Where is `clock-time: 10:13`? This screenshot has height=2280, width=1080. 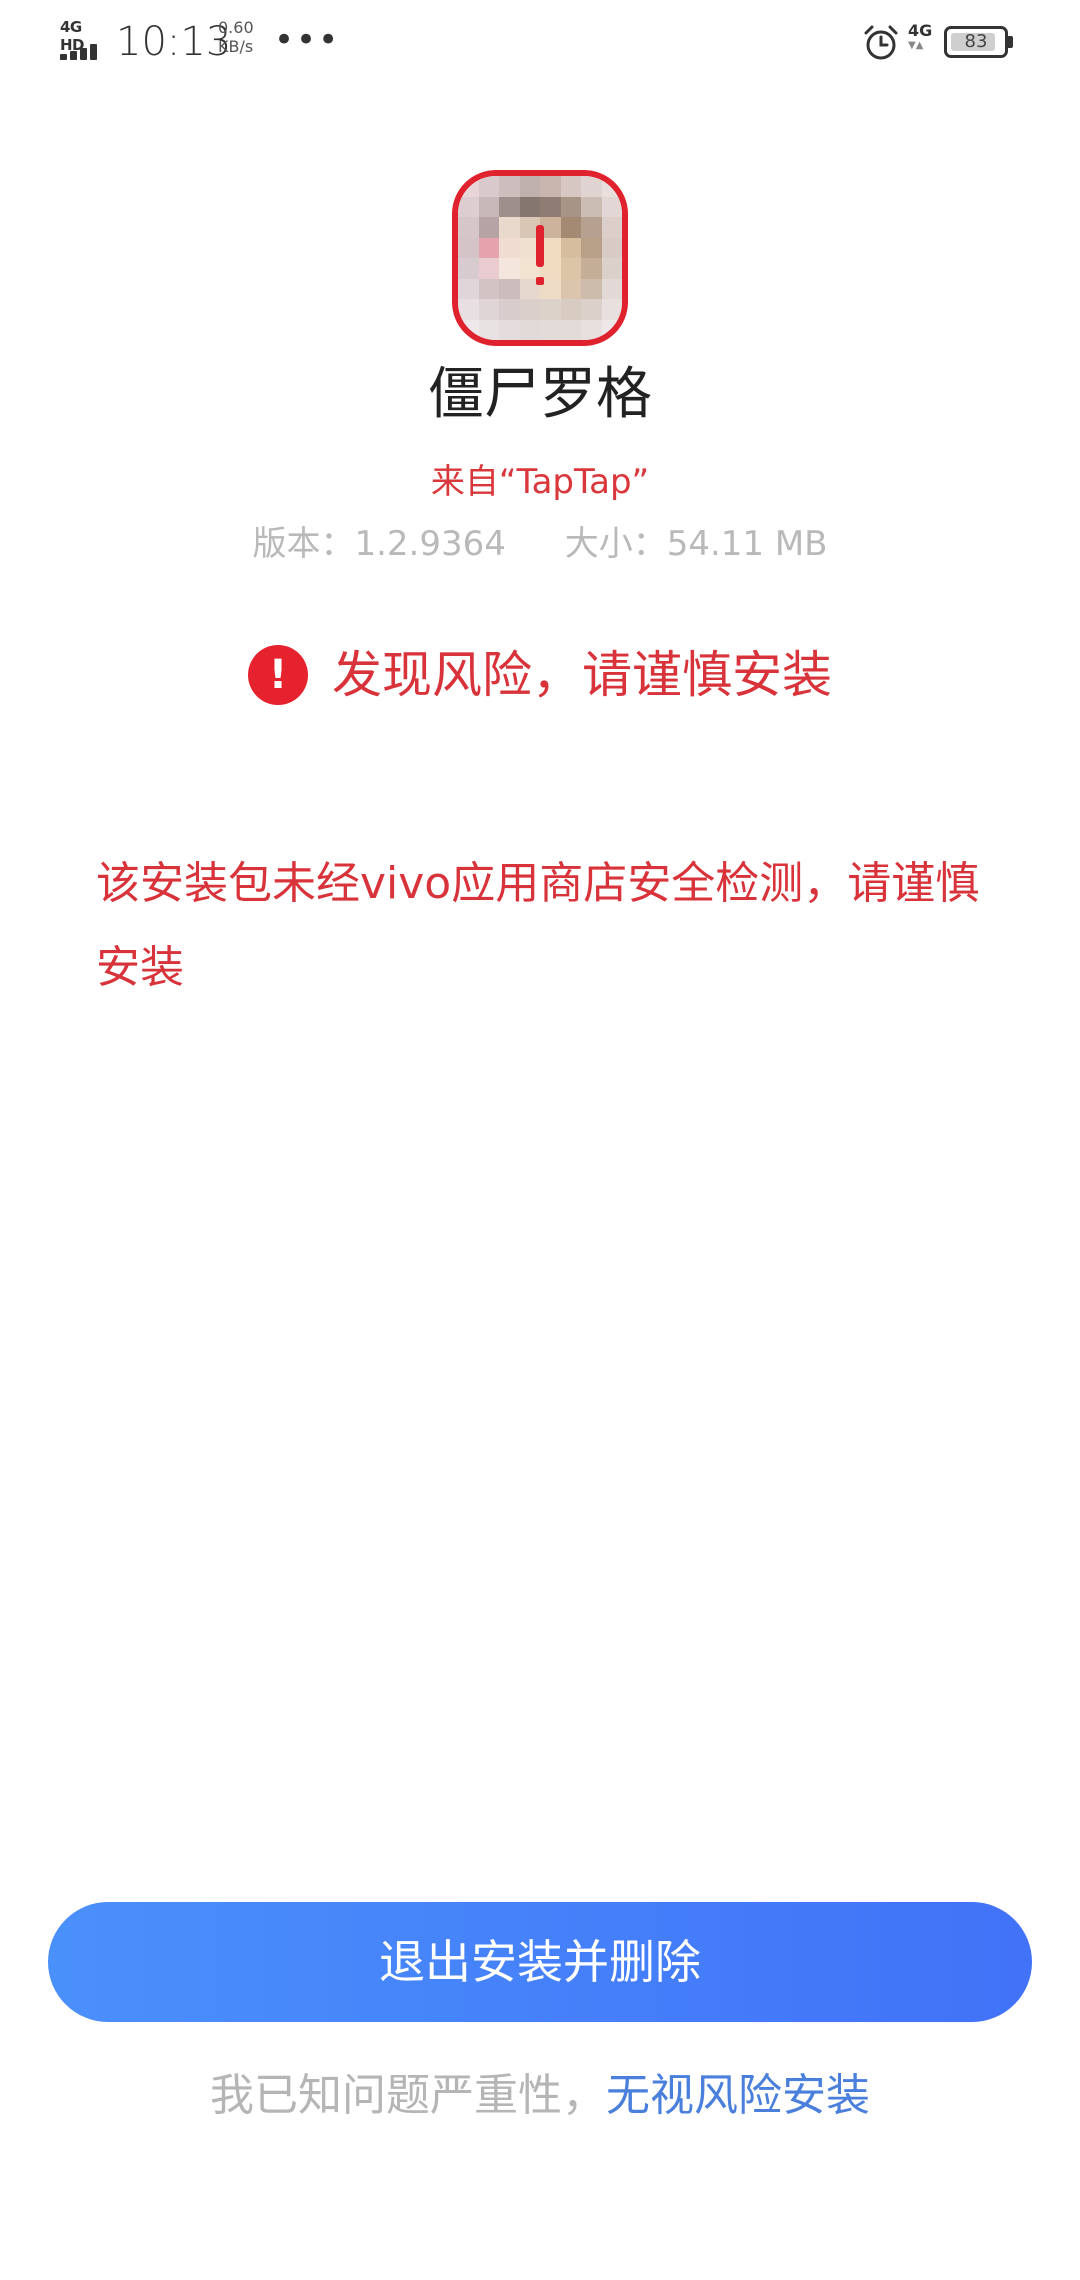 clock-time: 10:13 is located at coordinates (174, 42).